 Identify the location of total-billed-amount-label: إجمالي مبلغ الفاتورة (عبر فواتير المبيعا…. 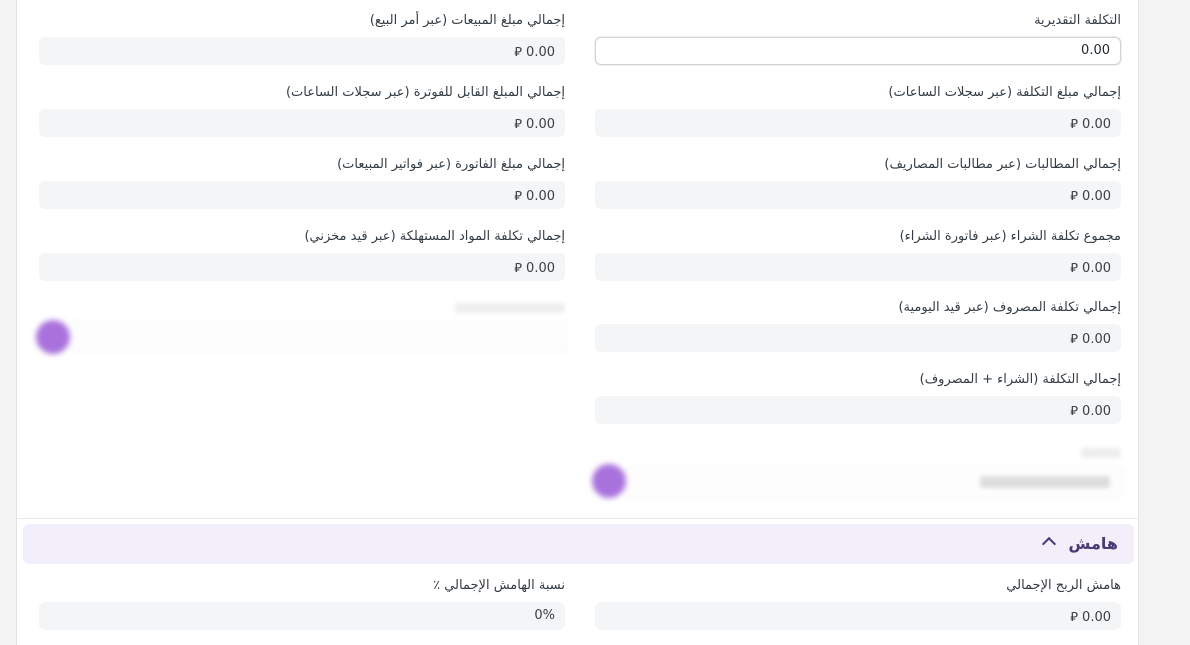
(451, 164).